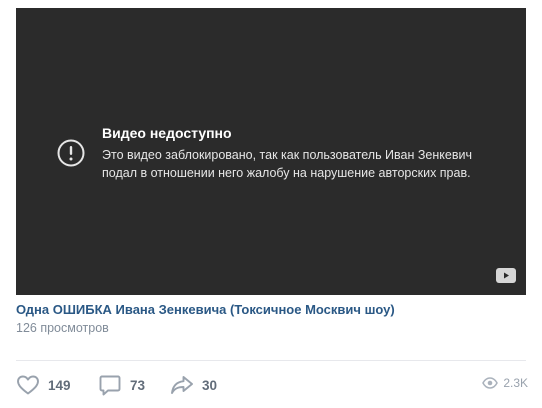  What do you see at coordinates (193, 385) in the screenshot?
I see `share-button: 30` at bounding box center [193, 385].